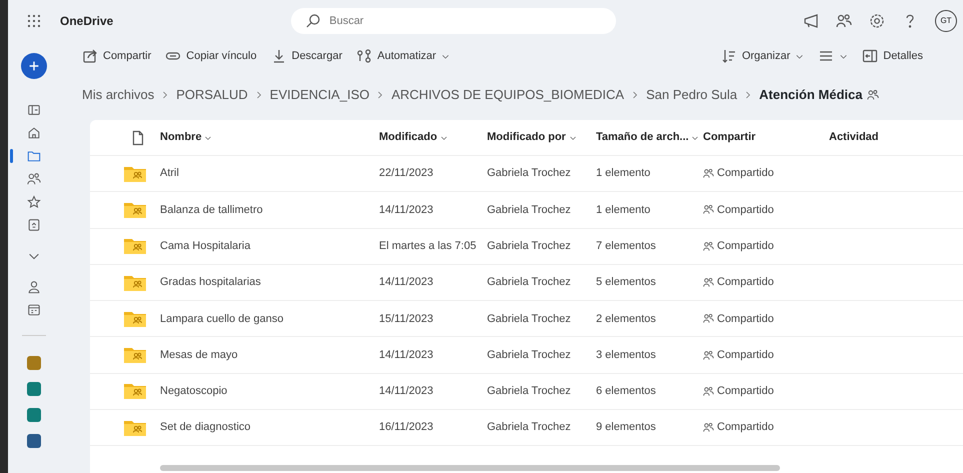  What do you see at coordinates (626, 282) in the screenshot?
I see `item-count: 5 elementos` at bounding box center [626, 282].